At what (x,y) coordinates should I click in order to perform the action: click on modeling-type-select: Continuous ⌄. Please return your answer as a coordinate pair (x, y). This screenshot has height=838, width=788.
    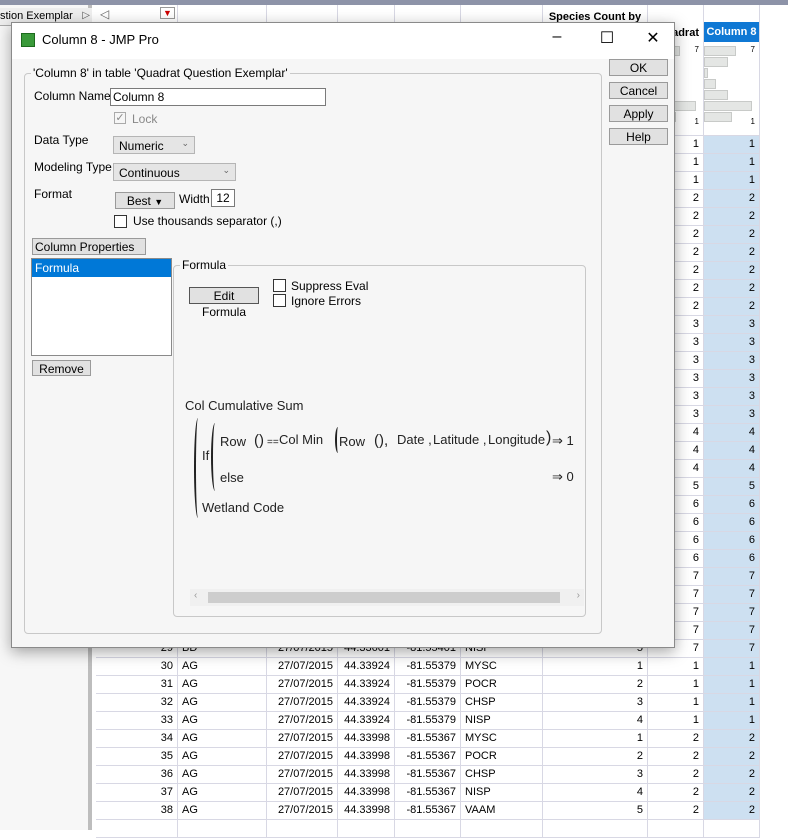
    Looking at the image, I should click on (174, 172).